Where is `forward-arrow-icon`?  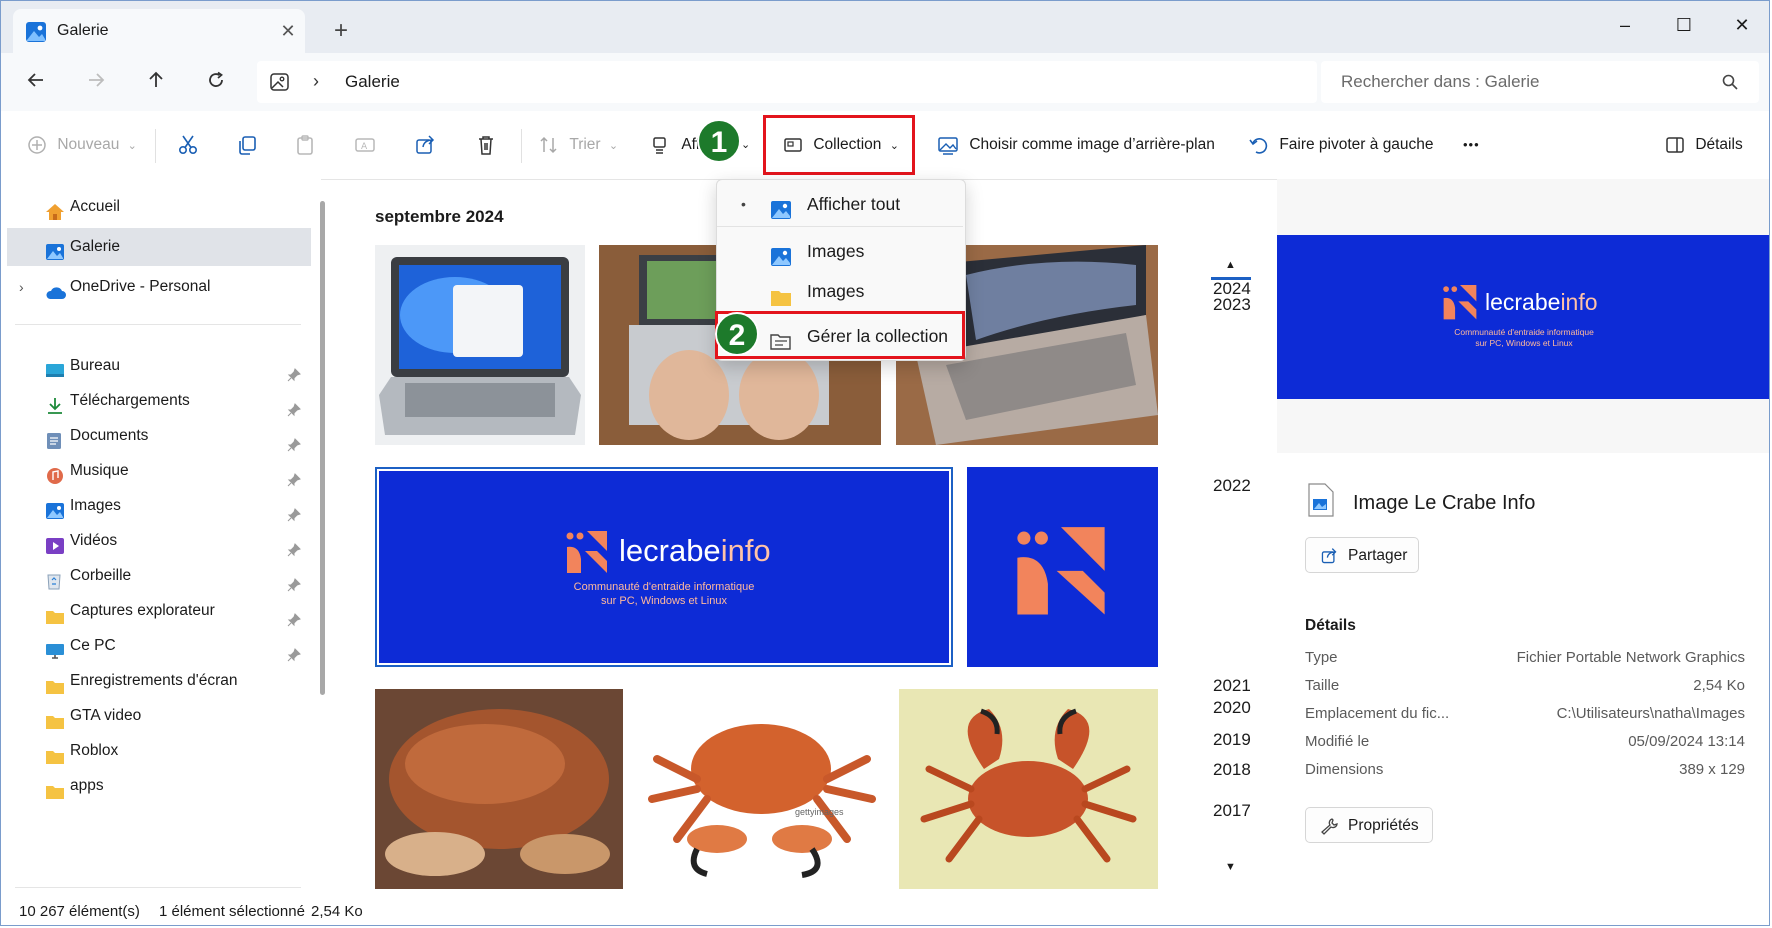
forward-arrow-icon is located at coordinates (96, 83).